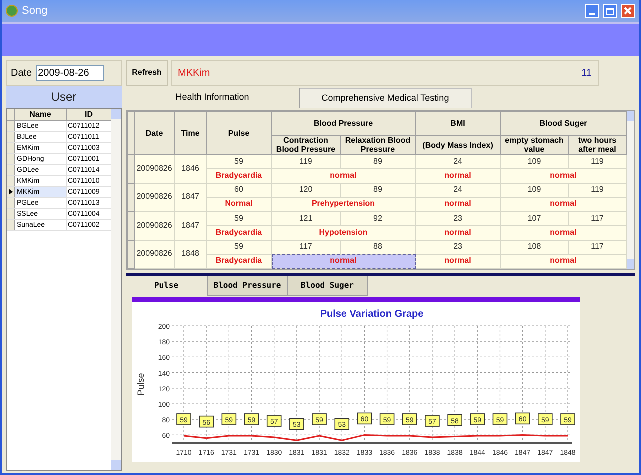  Describe the element at coordinates (190, 168) in the screenshot. I see `table-cell: 1846` at that location.